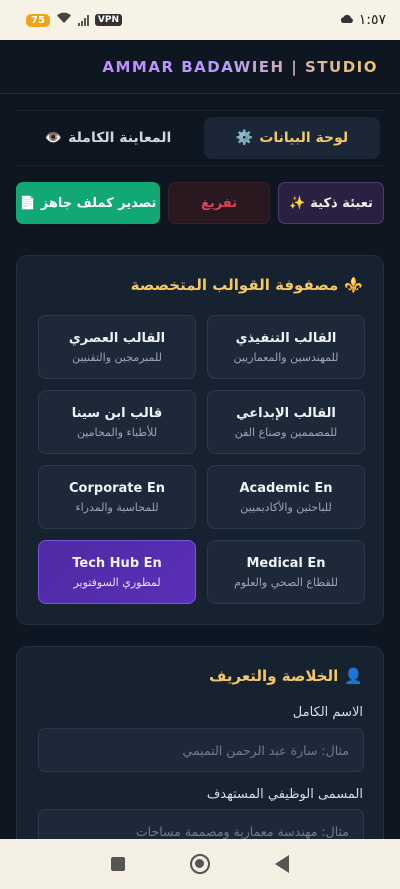 Image resolution: width=400 pixels, height=889 pixels. Describe the element at coordinates (64, 20) in the screenshot. I see `wifi-icon` at that location.